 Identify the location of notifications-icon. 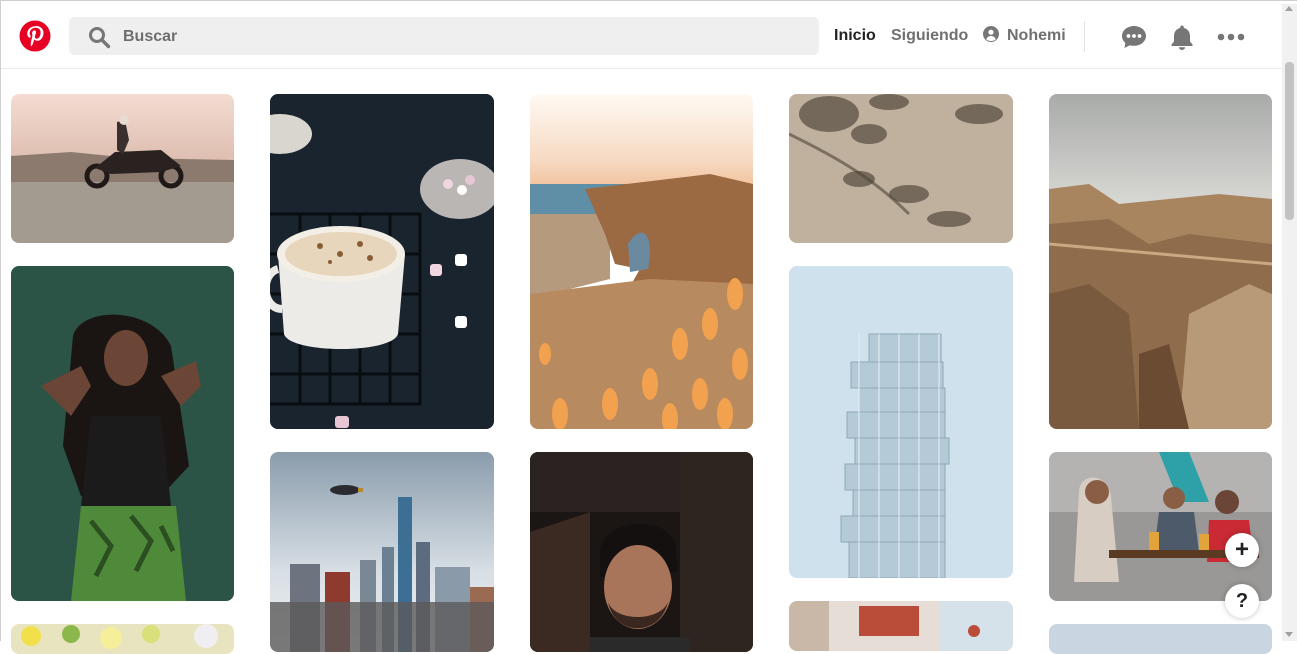
(1182, 37).